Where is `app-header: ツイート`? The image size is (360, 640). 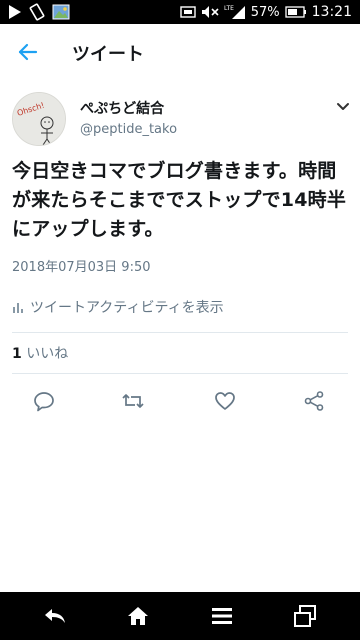
app-header: ツイート is located at coordinates (180, 52).